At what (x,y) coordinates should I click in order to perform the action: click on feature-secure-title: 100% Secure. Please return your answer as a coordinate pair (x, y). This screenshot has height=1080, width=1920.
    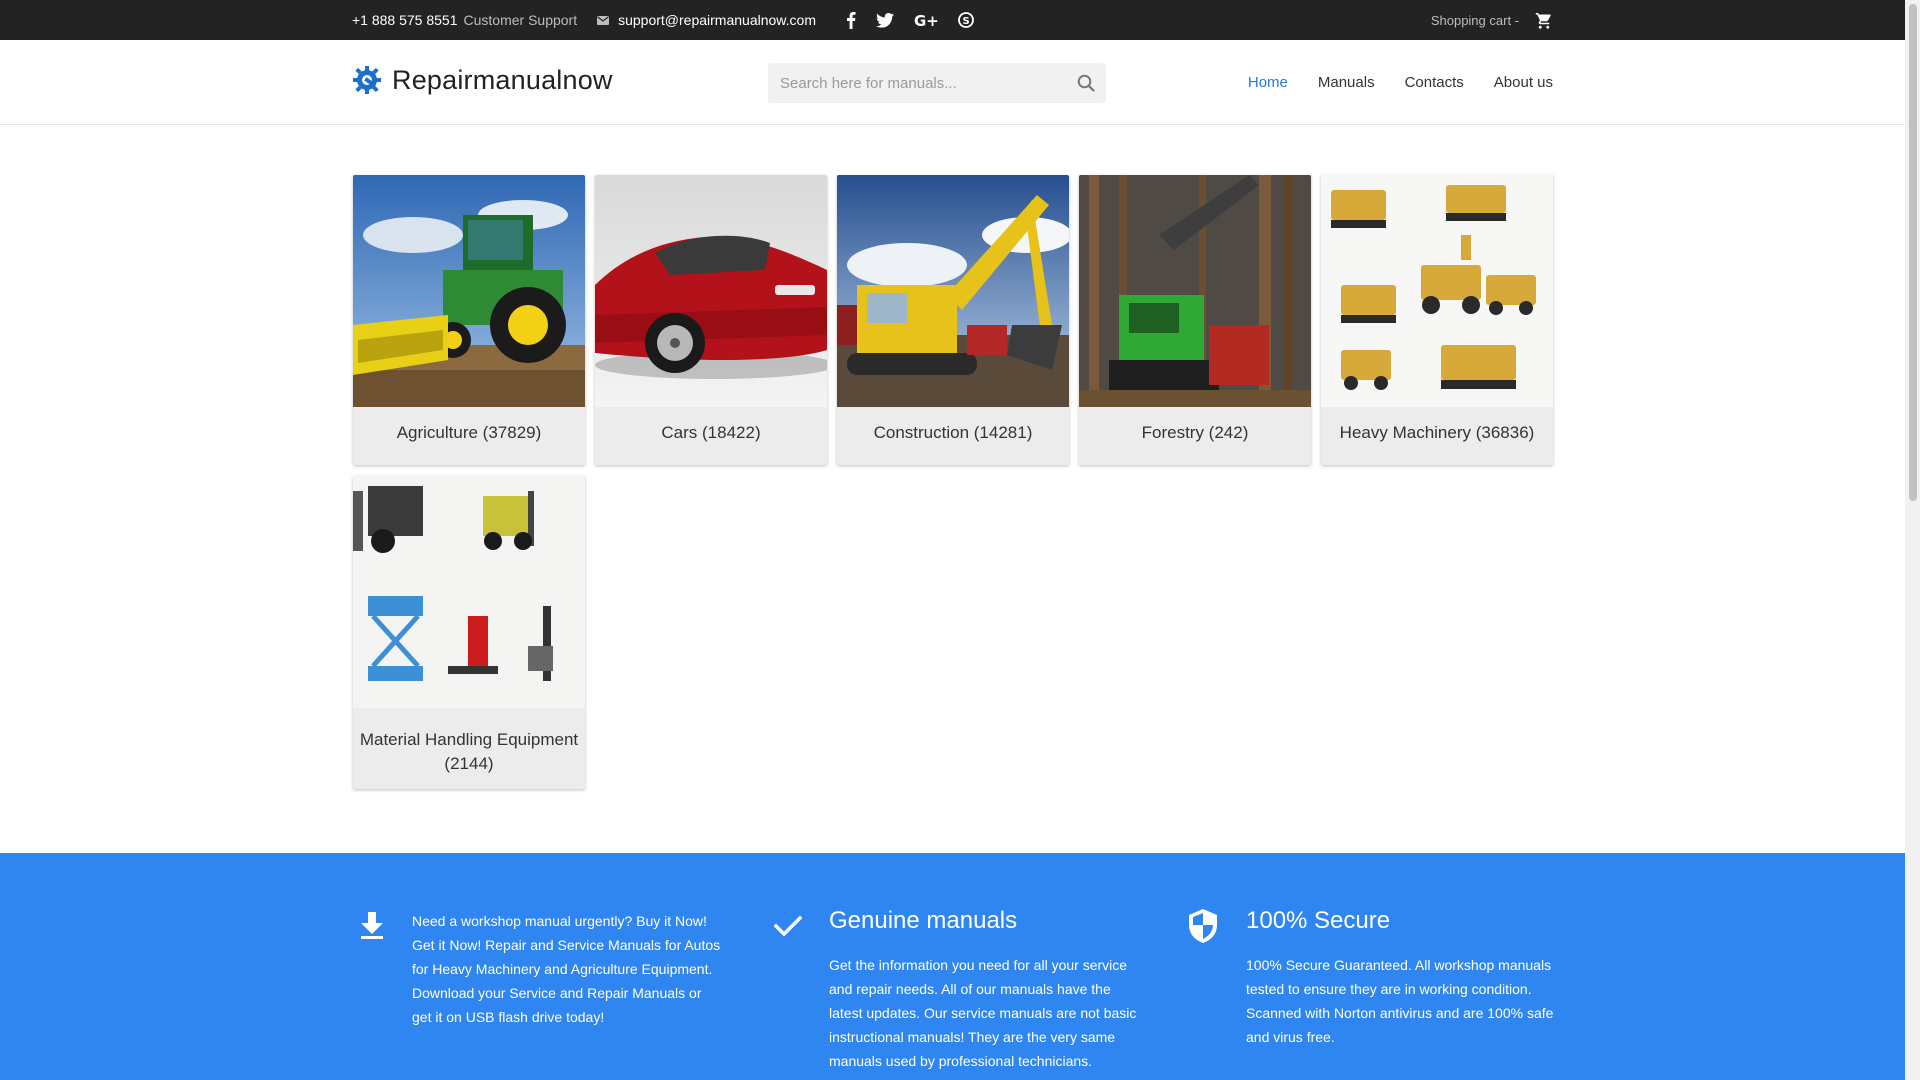
    Looking at the image, I should click on (1318, 920).